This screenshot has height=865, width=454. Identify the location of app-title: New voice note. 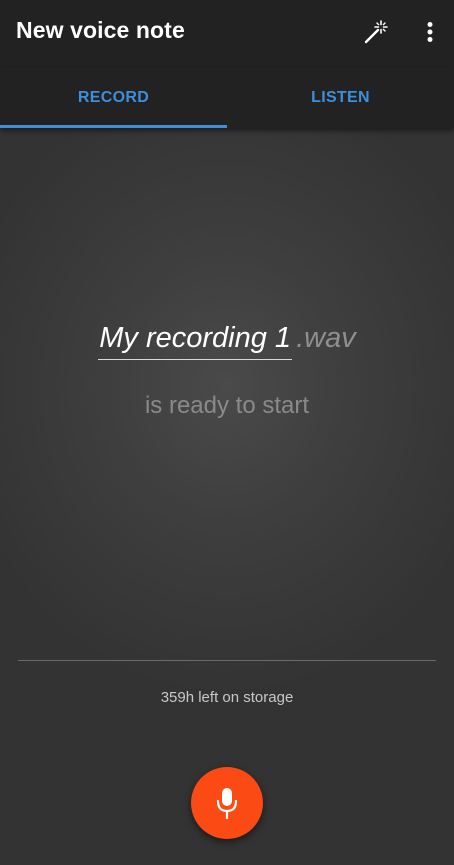
(100, 30).